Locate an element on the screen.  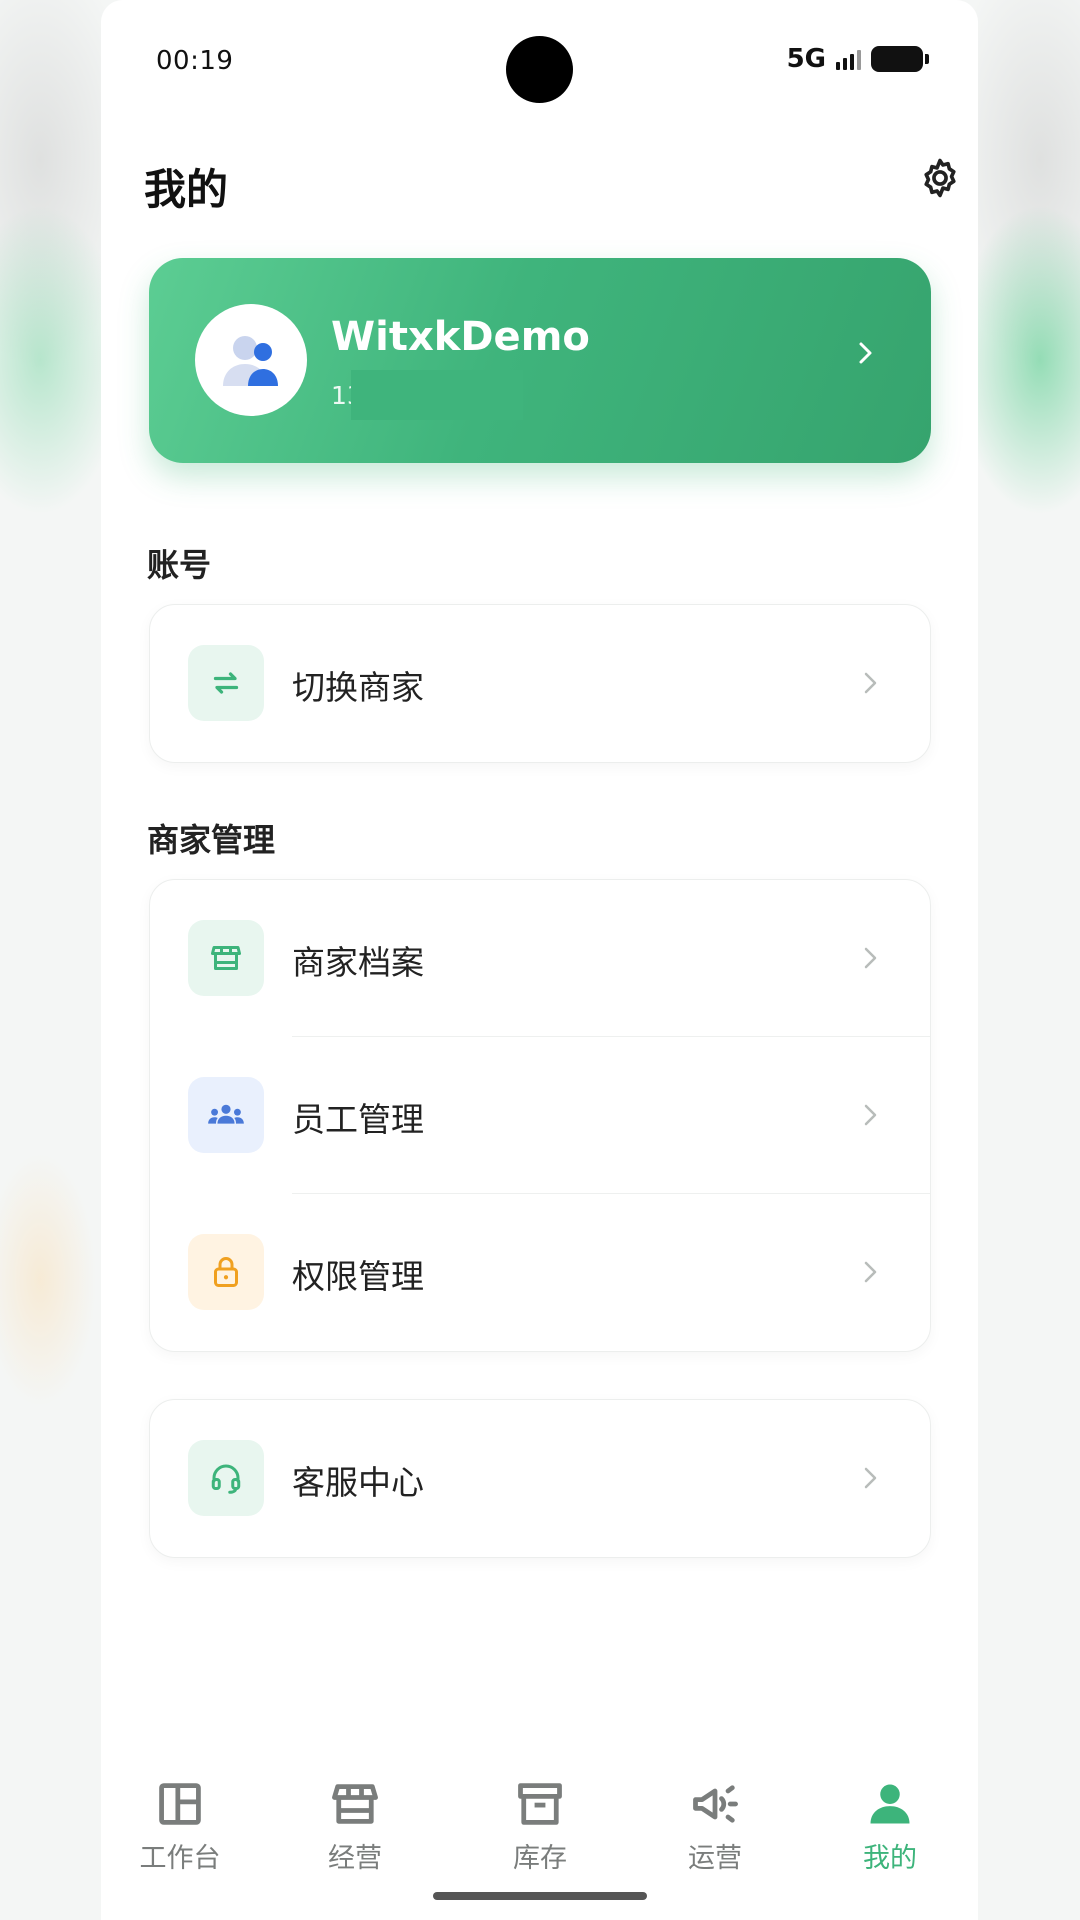
list-item-switch-merchant: 切换商家 is located at coordinates (540, 683).